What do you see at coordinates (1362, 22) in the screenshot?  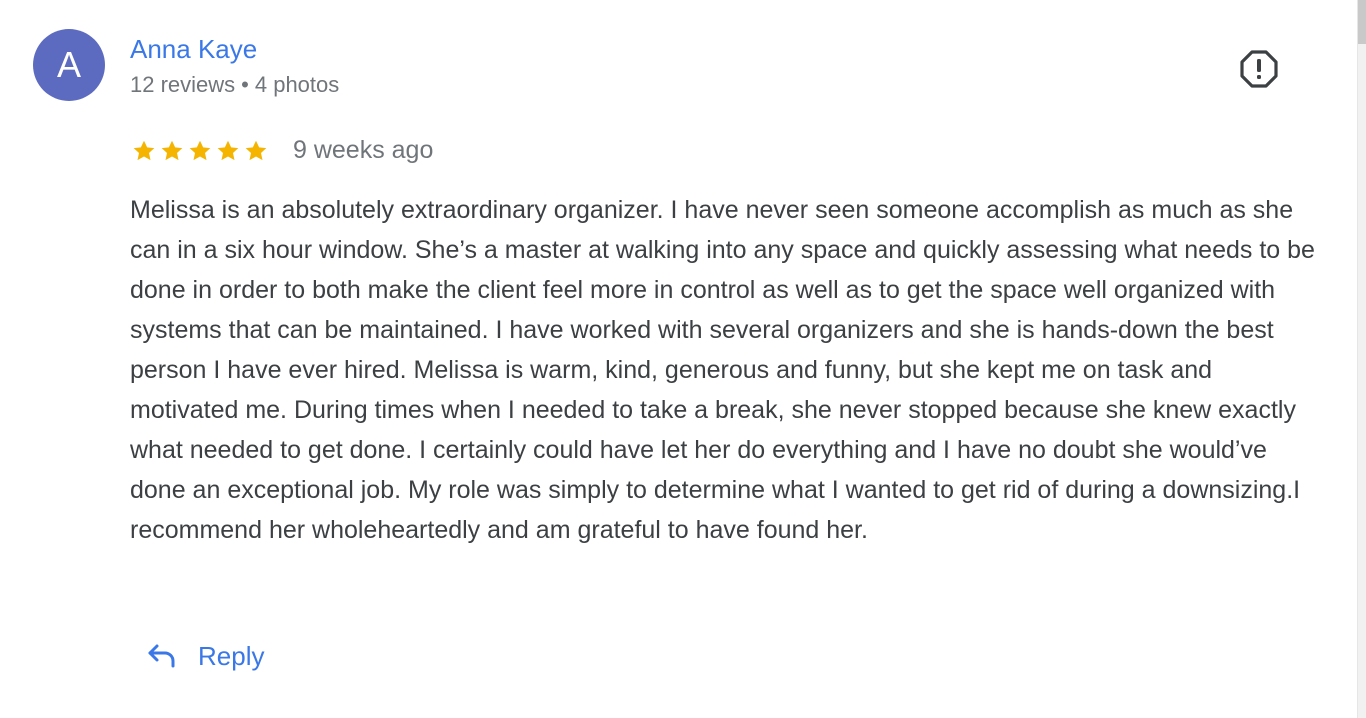 I see `scrollbar-thumb` at bounding box center [1362, 22].